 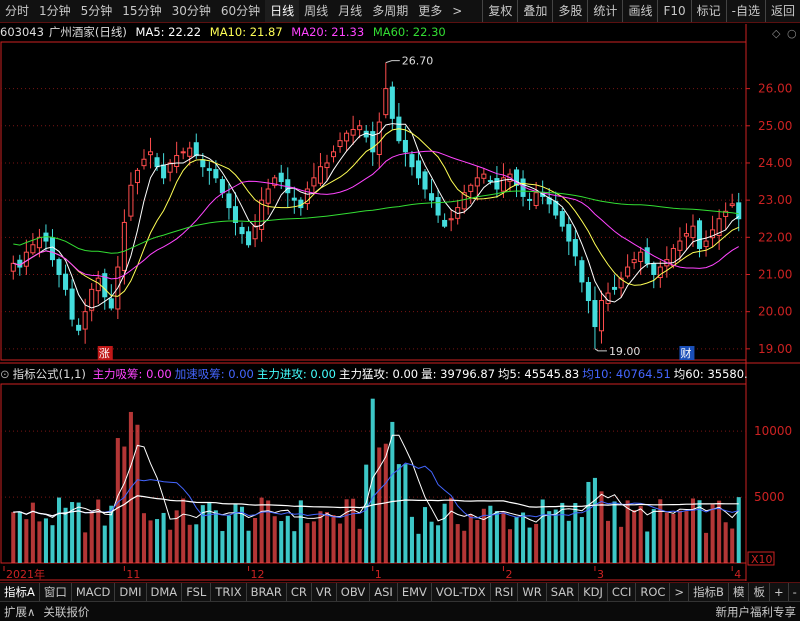 I want to click on indicator-tab-2: MACD, so click(x=93, y=592).